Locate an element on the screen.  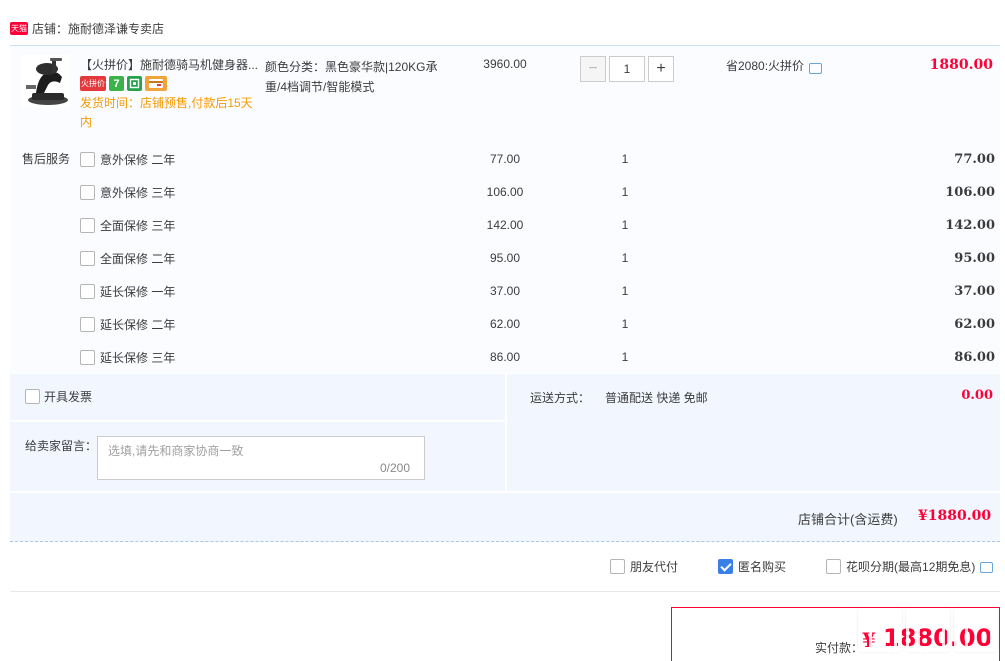
service-name: 延长保修 三年 is located at coordinates (138, 357).